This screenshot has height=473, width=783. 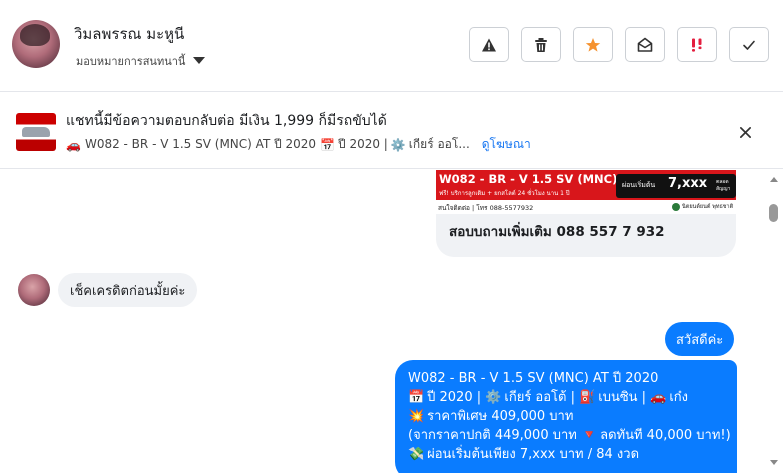 I want to click on collision-icon: 💥, so click(x=416, y=416).